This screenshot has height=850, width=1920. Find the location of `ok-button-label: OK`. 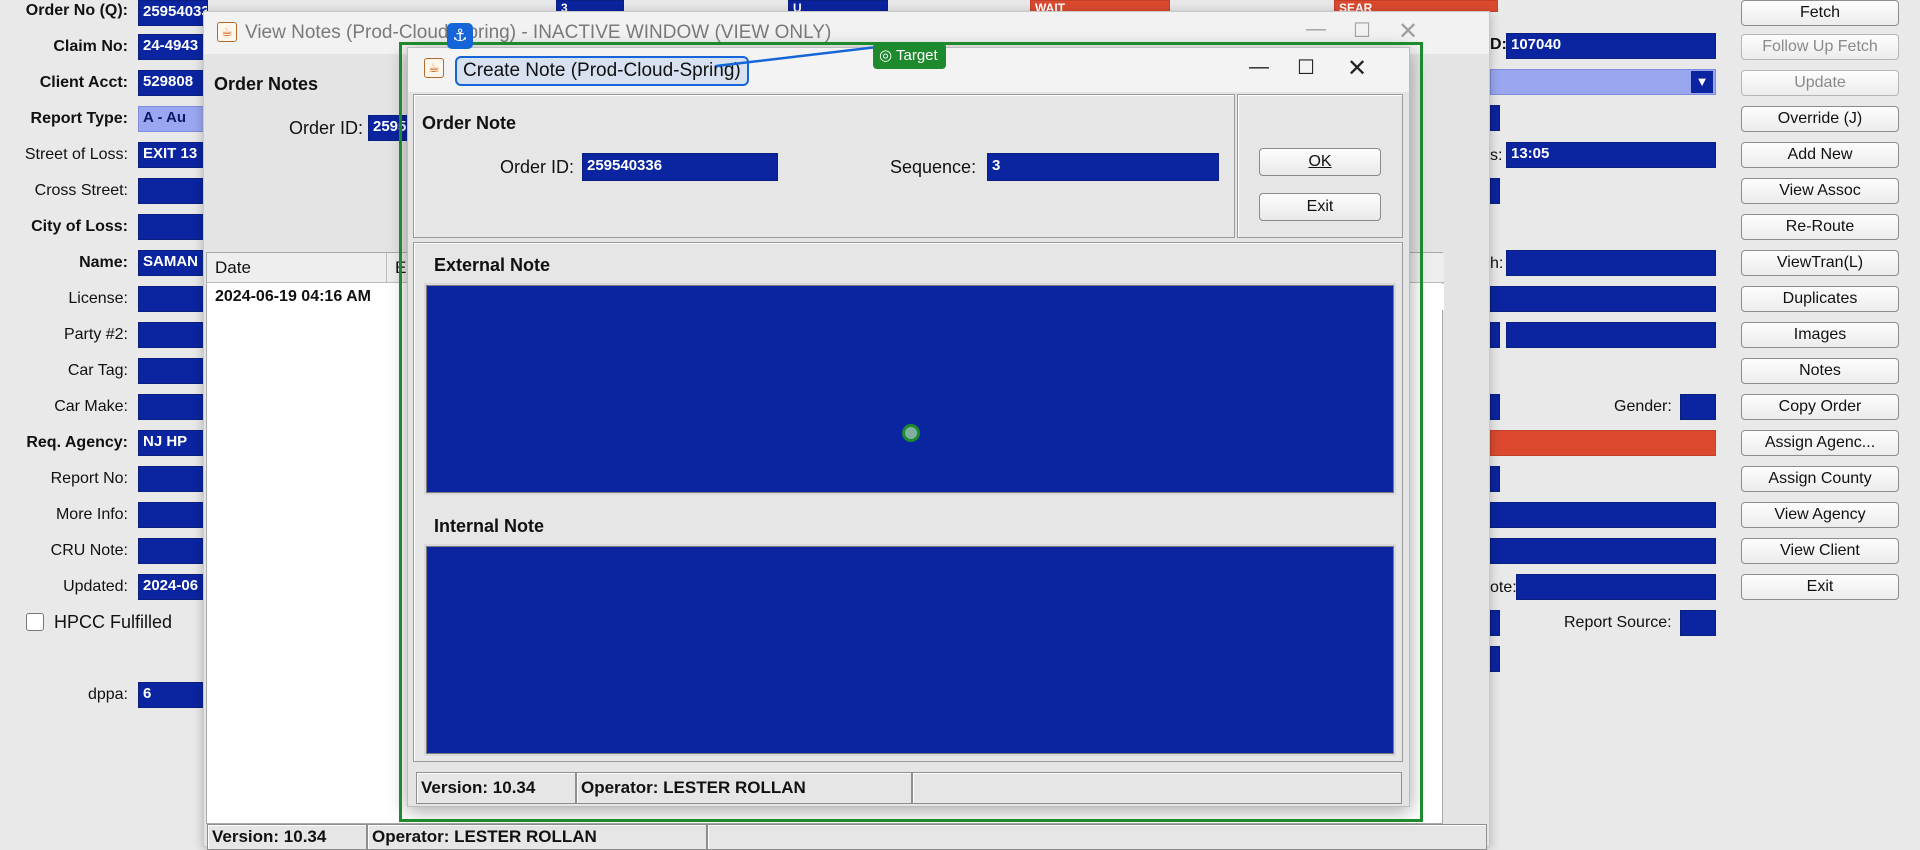

ok-button-label: OK is located at coordinates (1320, 161).